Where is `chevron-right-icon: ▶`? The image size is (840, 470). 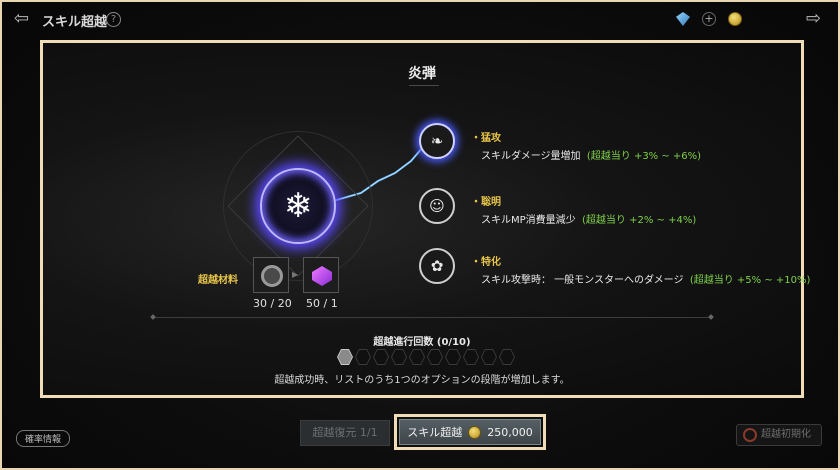
chevron-right-icon: ▶ is located at coordinates (295, 274).